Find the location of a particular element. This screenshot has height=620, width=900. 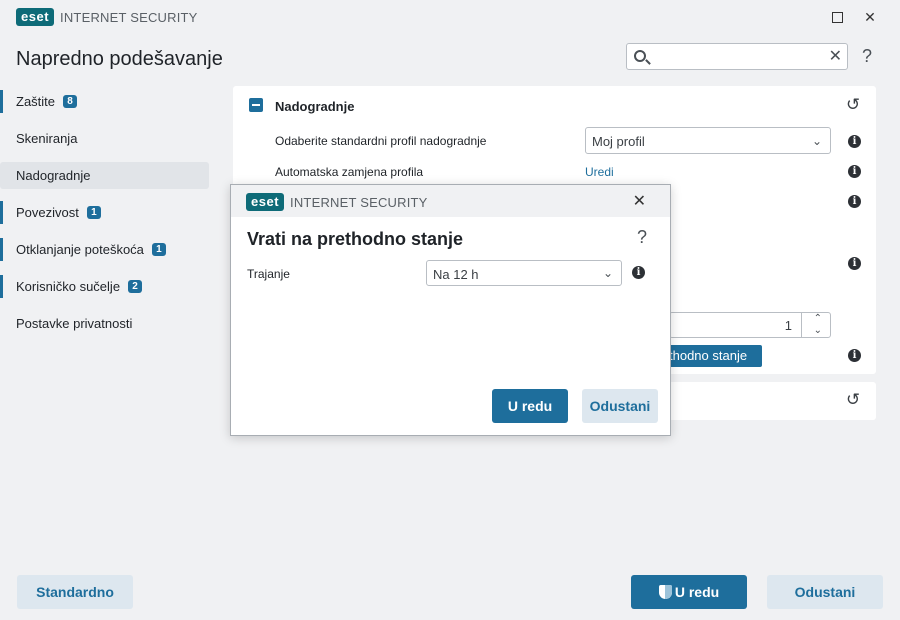

clear-search-icon: ✕ is located at coordinates (835, 56).